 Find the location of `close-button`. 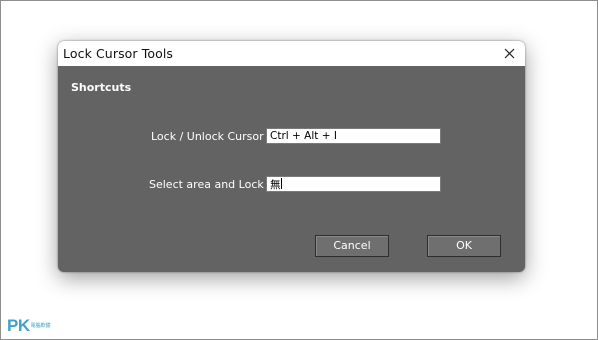

close-button is located at coordinates (509, 53).